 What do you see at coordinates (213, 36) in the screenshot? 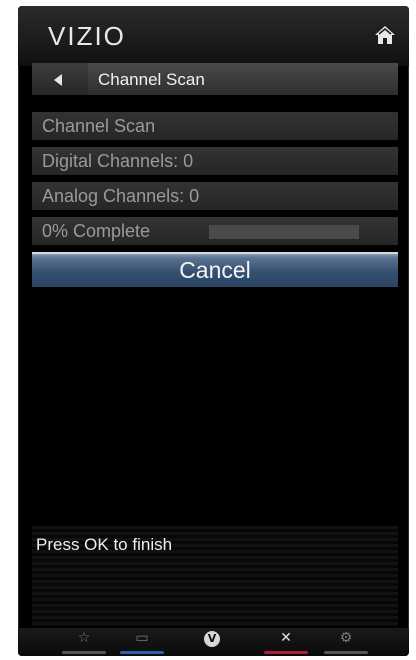
I see `top-bar: VIZIO` at bounding box center [213, 36].